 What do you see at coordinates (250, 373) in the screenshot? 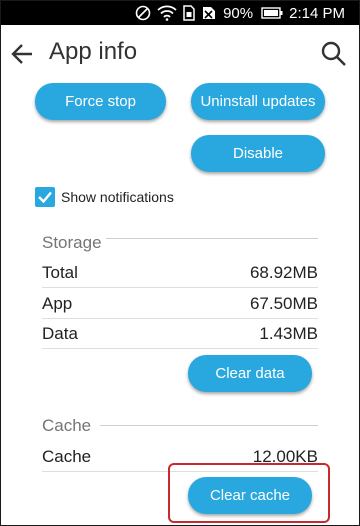
I see `clear-data-button: Clear data` at bounding box center [250, 373].